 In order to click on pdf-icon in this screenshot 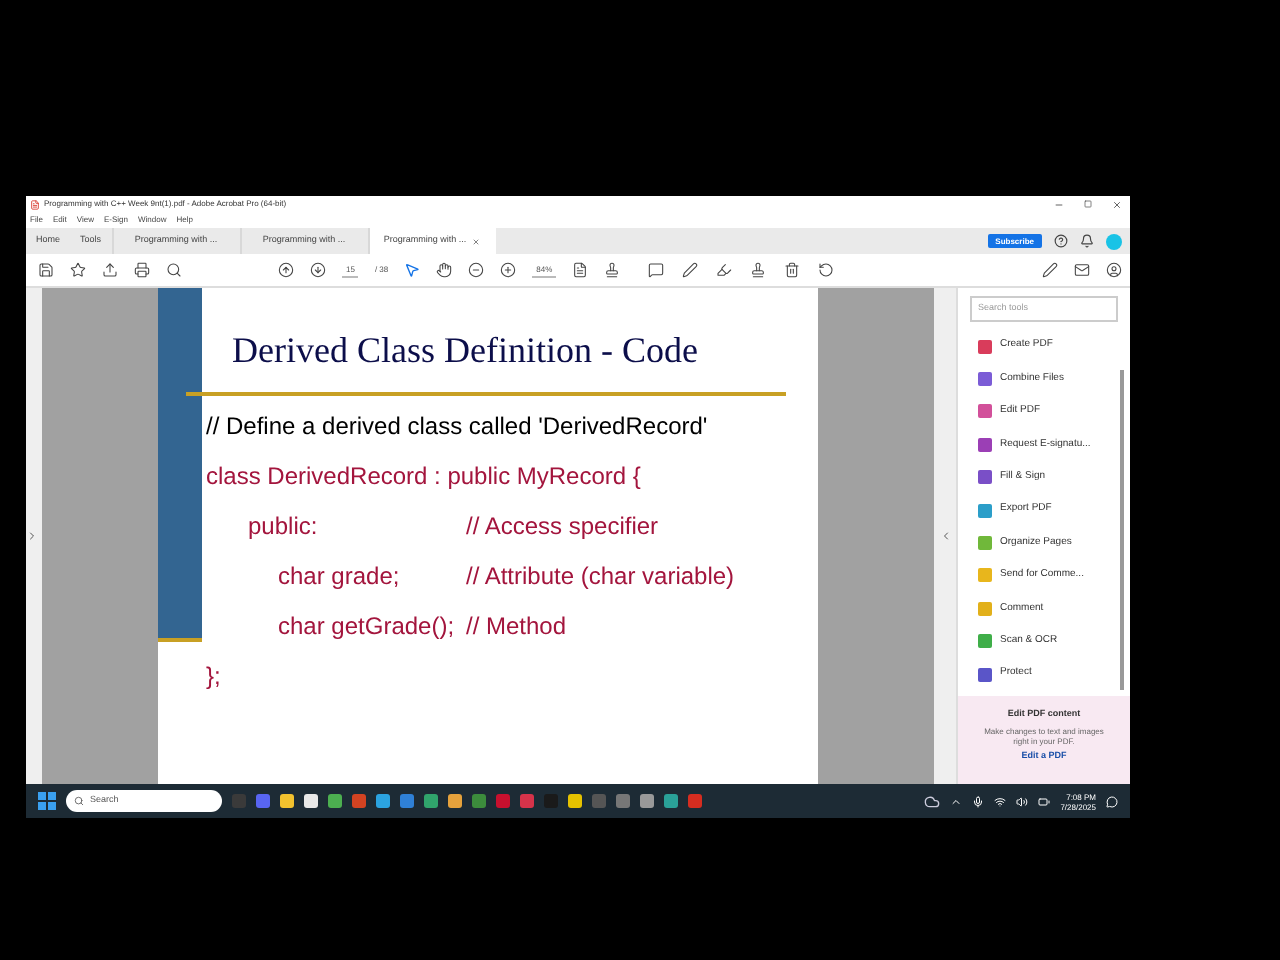, I will do `click(35, 204)`.